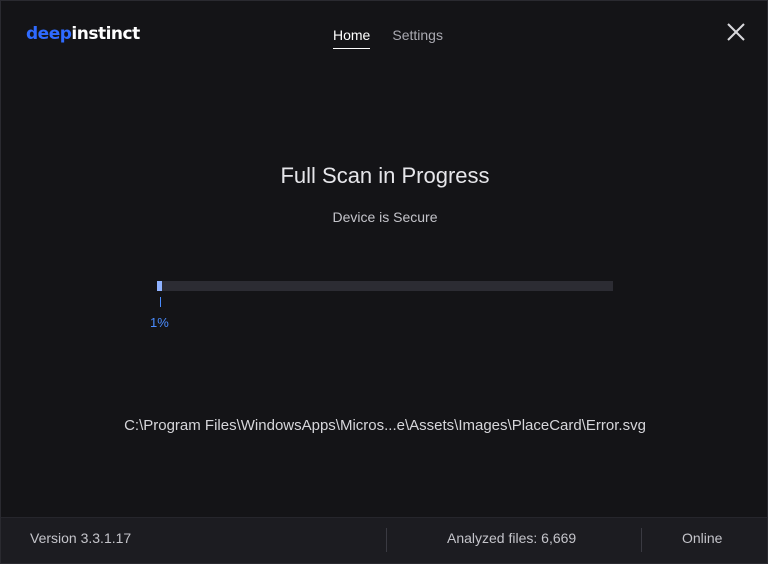 This screenshot has height=564, width=768. What do you see at coordinates (105, 34) in the screenshot?
I see `logo-part-instinct: instinct` at bounding box center [105, 34].